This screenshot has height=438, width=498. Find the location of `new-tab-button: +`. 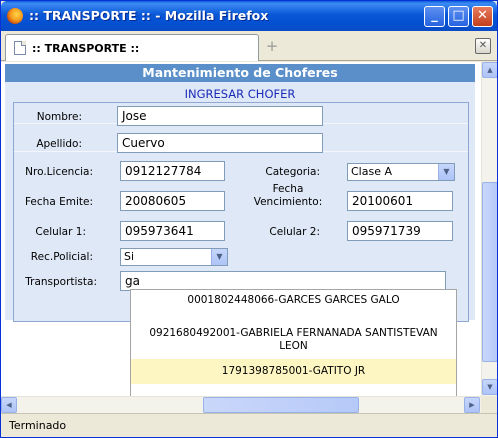

new-tab-button: + is located at coordinates (272, 47).